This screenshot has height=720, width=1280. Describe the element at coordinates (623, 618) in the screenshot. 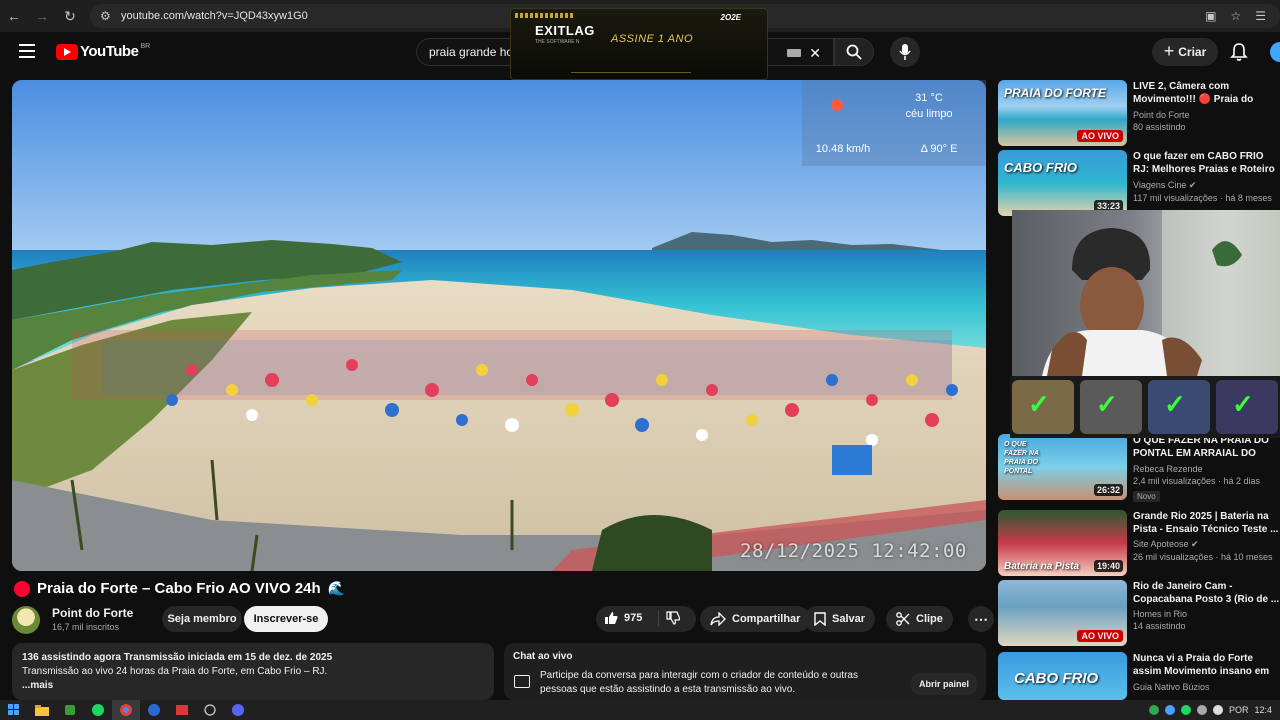

I see `like-button: 975` at that location.